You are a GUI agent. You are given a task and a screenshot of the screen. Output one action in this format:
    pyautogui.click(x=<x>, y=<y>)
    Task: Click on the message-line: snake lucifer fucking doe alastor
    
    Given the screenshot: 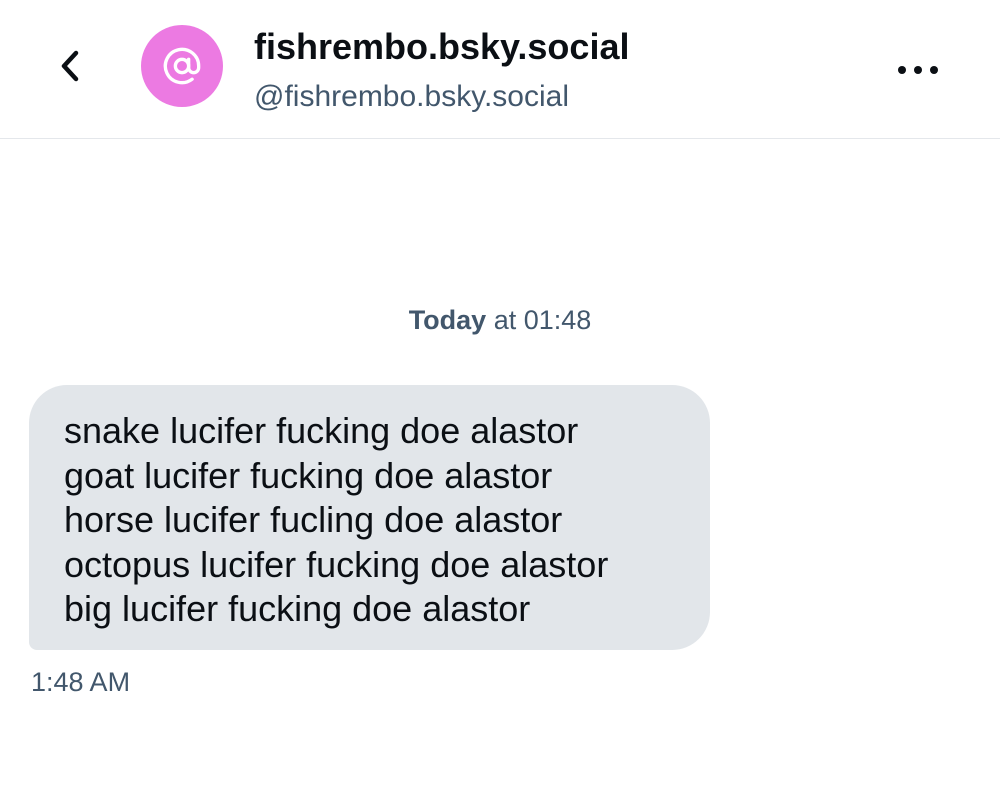 What is the action you would take?
    pyautogui.click(x=321, y=430)
    